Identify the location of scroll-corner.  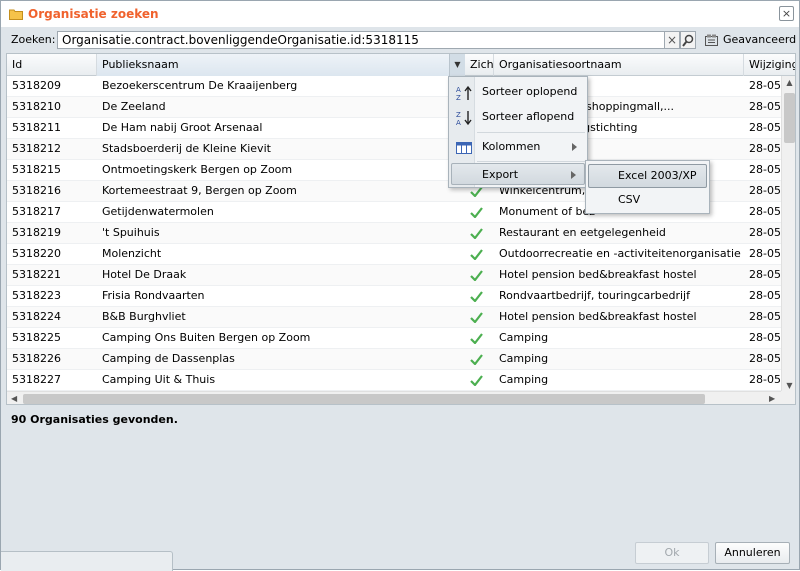
(788, 397).